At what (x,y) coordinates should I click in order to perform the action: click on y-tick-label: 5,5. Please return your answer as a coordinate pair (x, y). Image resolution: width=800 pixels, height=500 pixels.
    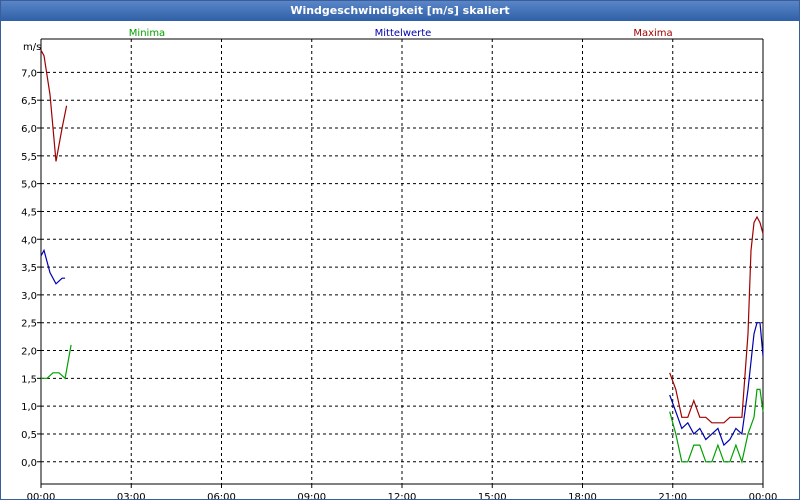
    Looking at the image, I should click on (29, 157).